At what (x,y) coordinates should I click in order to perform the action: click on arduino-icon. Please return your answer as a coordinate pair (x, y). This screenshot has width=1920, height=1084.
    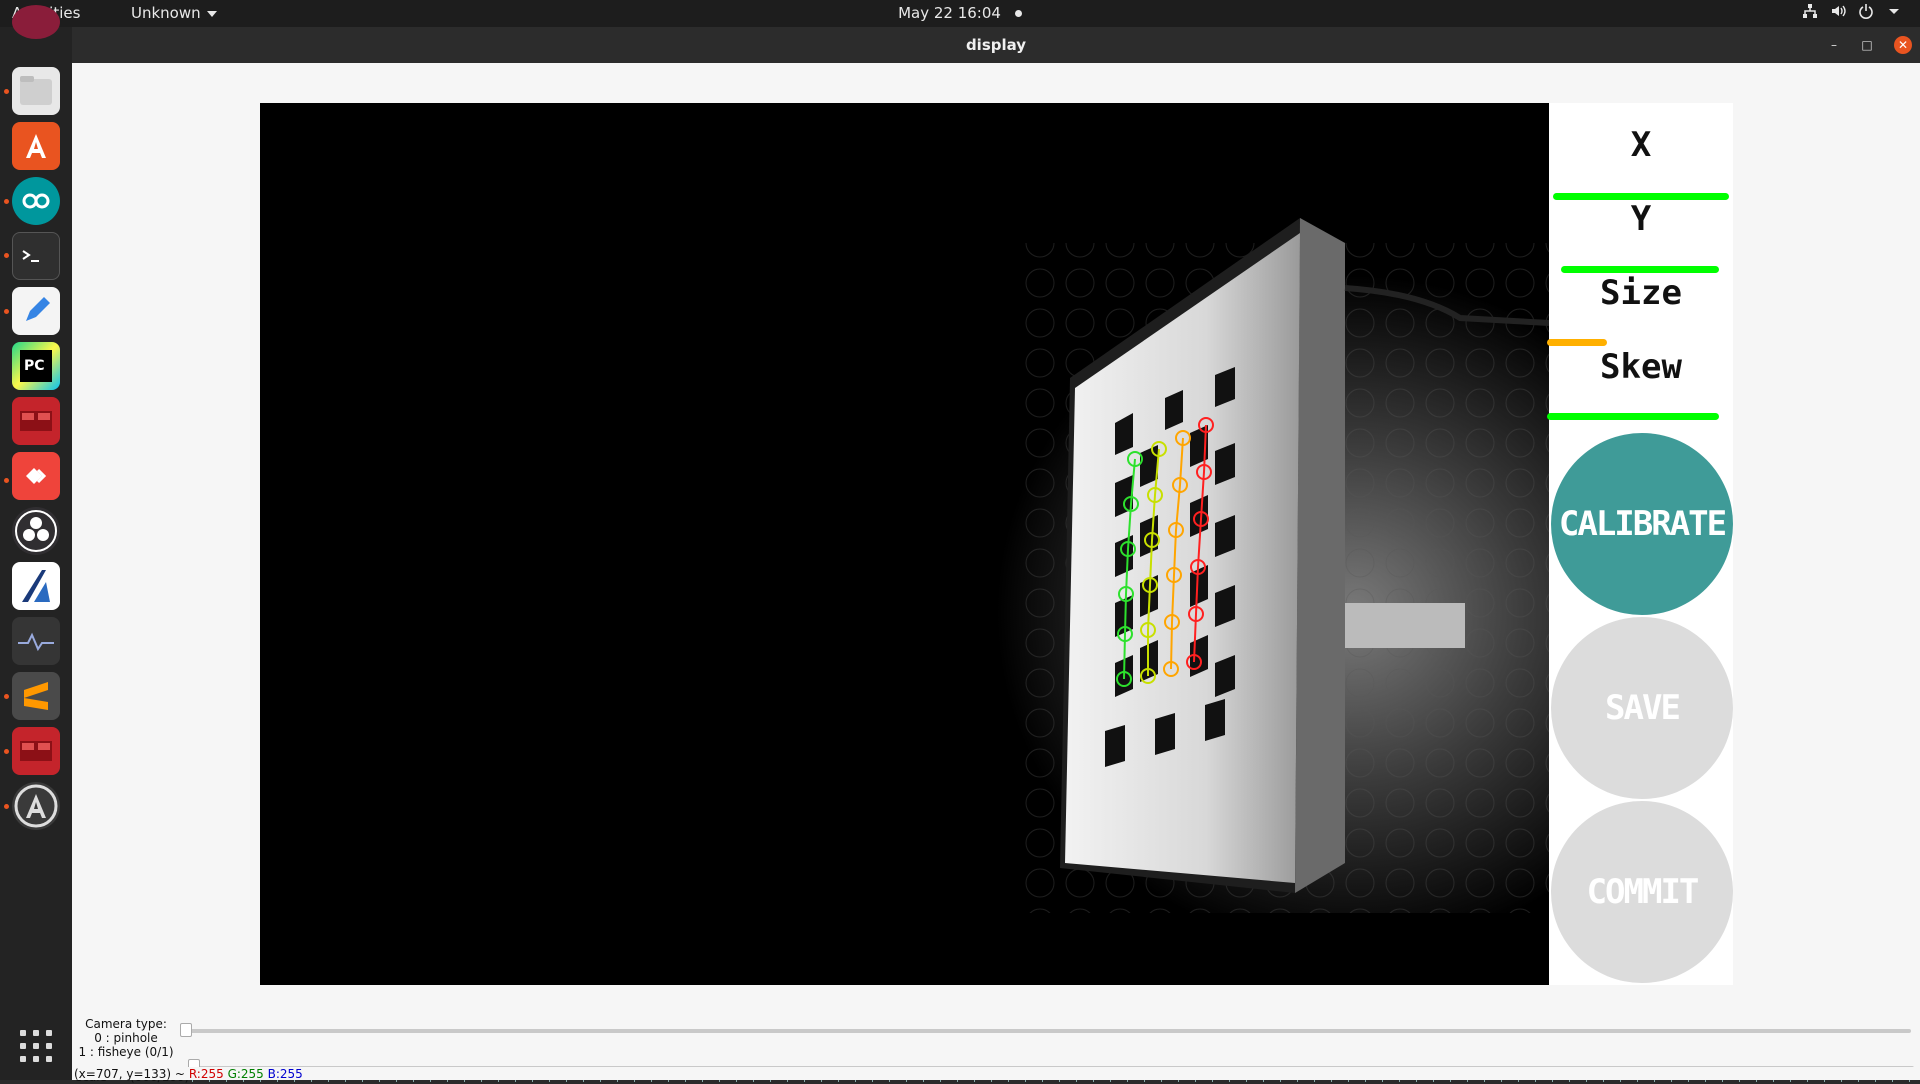
    Looking at the image, I should click on (36, 201).